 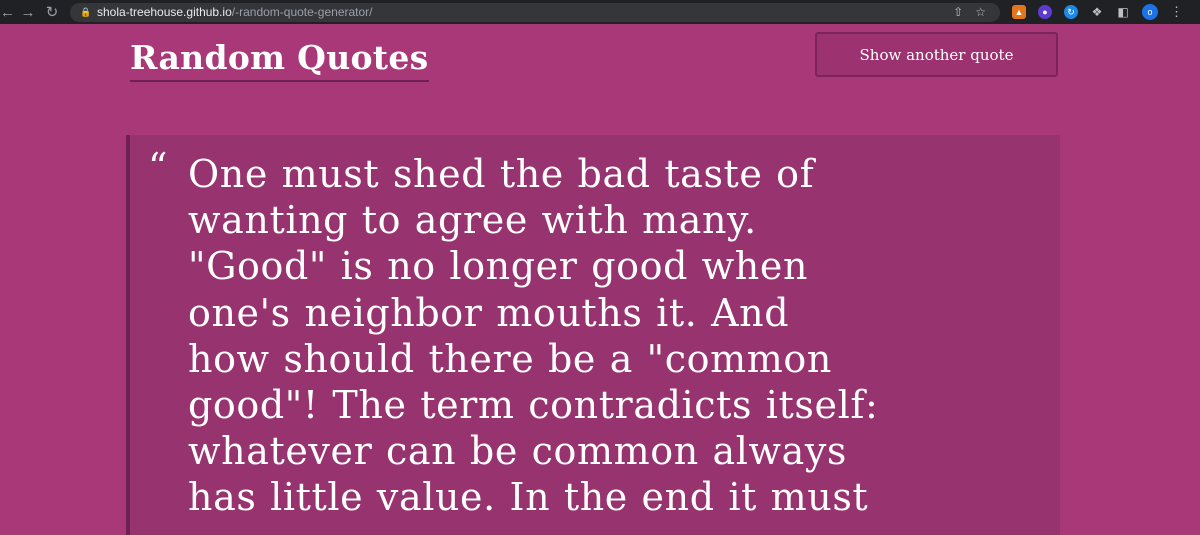 What do you see at coordinates (28, 12) in the screenshot?
I see `forward-icon: →` at bounding box center [28, 12].